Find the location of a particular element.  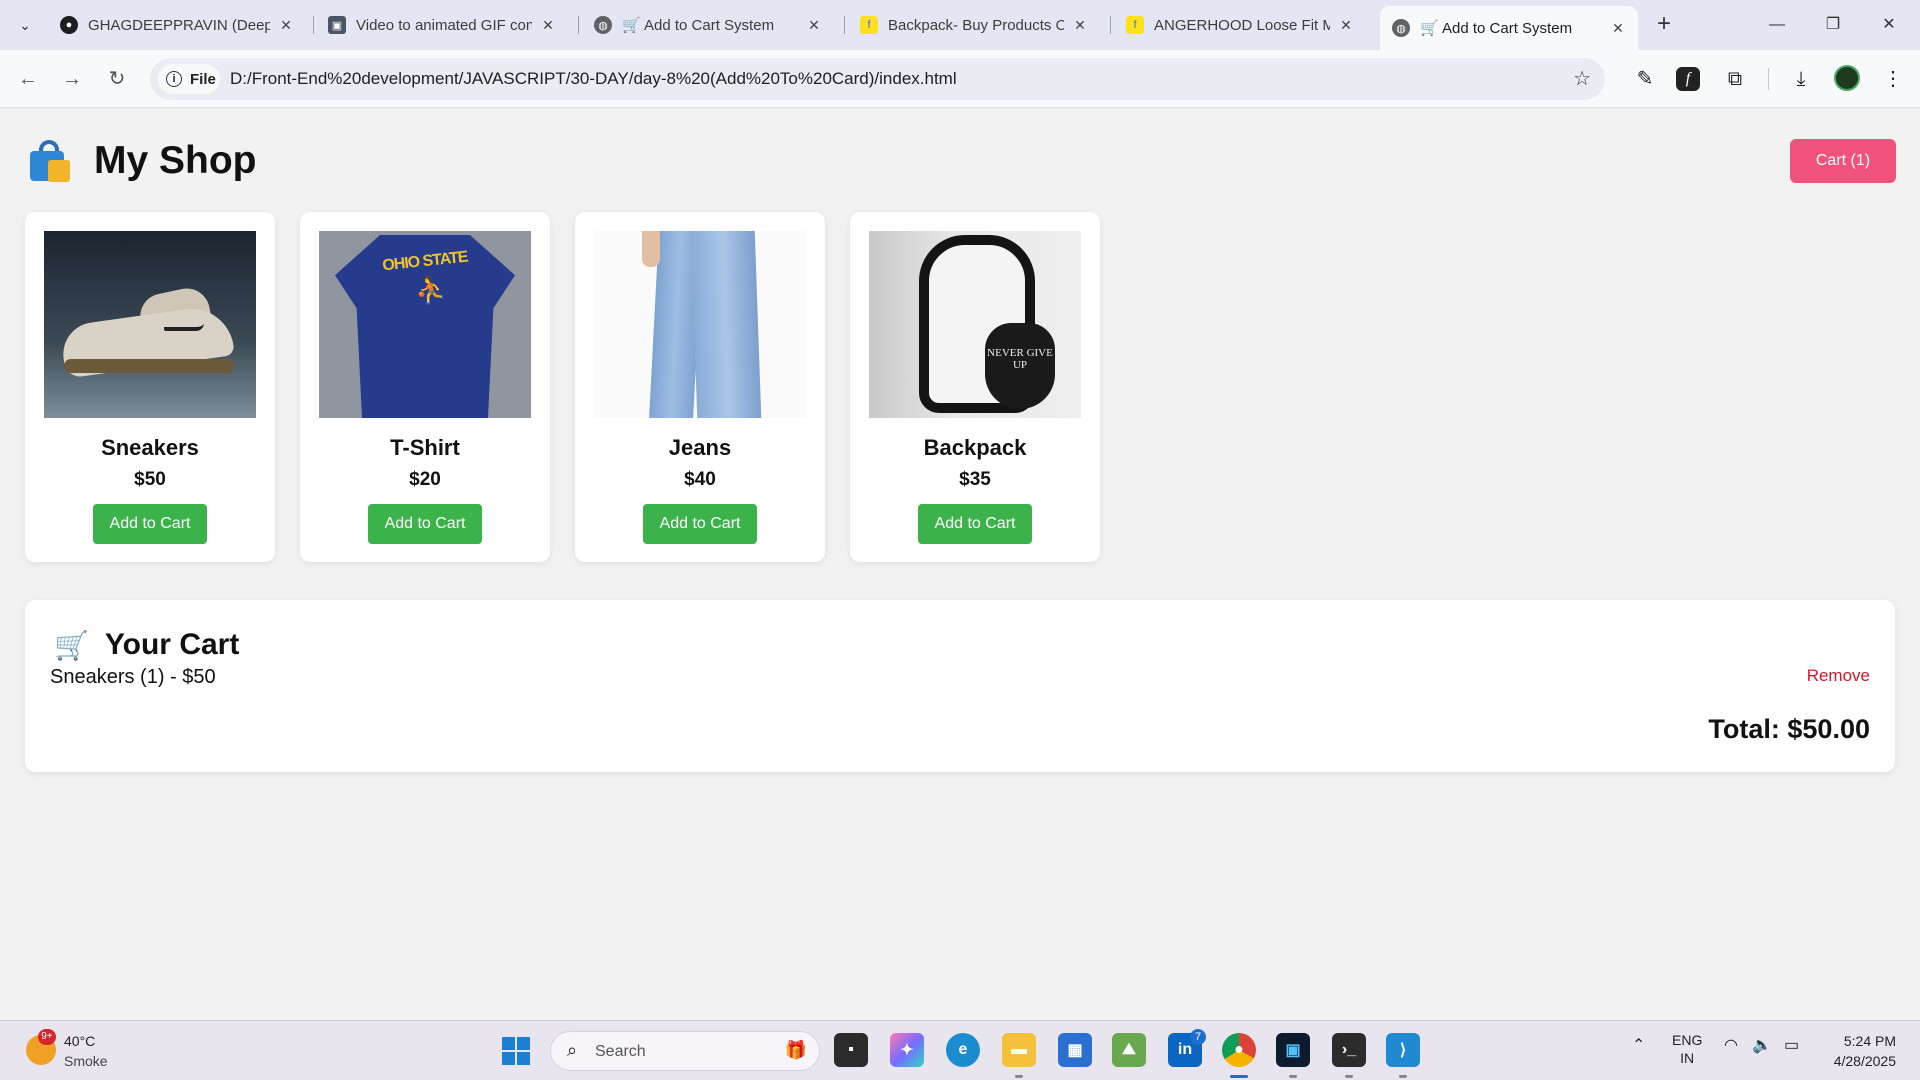

close-window-button: ✕ is located at coordinates (1889, 25).